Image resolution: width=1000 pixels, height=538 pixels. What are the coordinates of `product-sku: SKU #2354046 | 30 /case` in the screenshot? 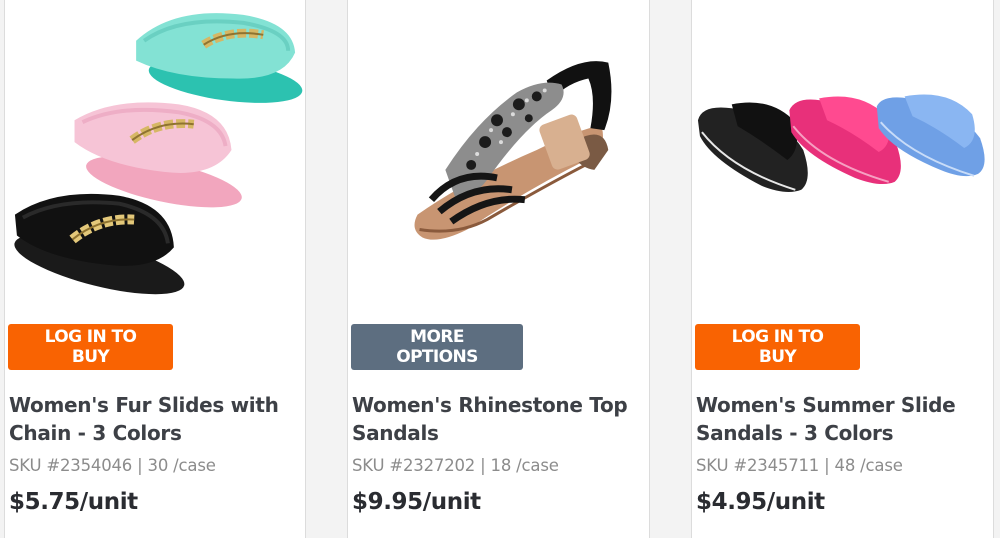 It's located at (112, 465).